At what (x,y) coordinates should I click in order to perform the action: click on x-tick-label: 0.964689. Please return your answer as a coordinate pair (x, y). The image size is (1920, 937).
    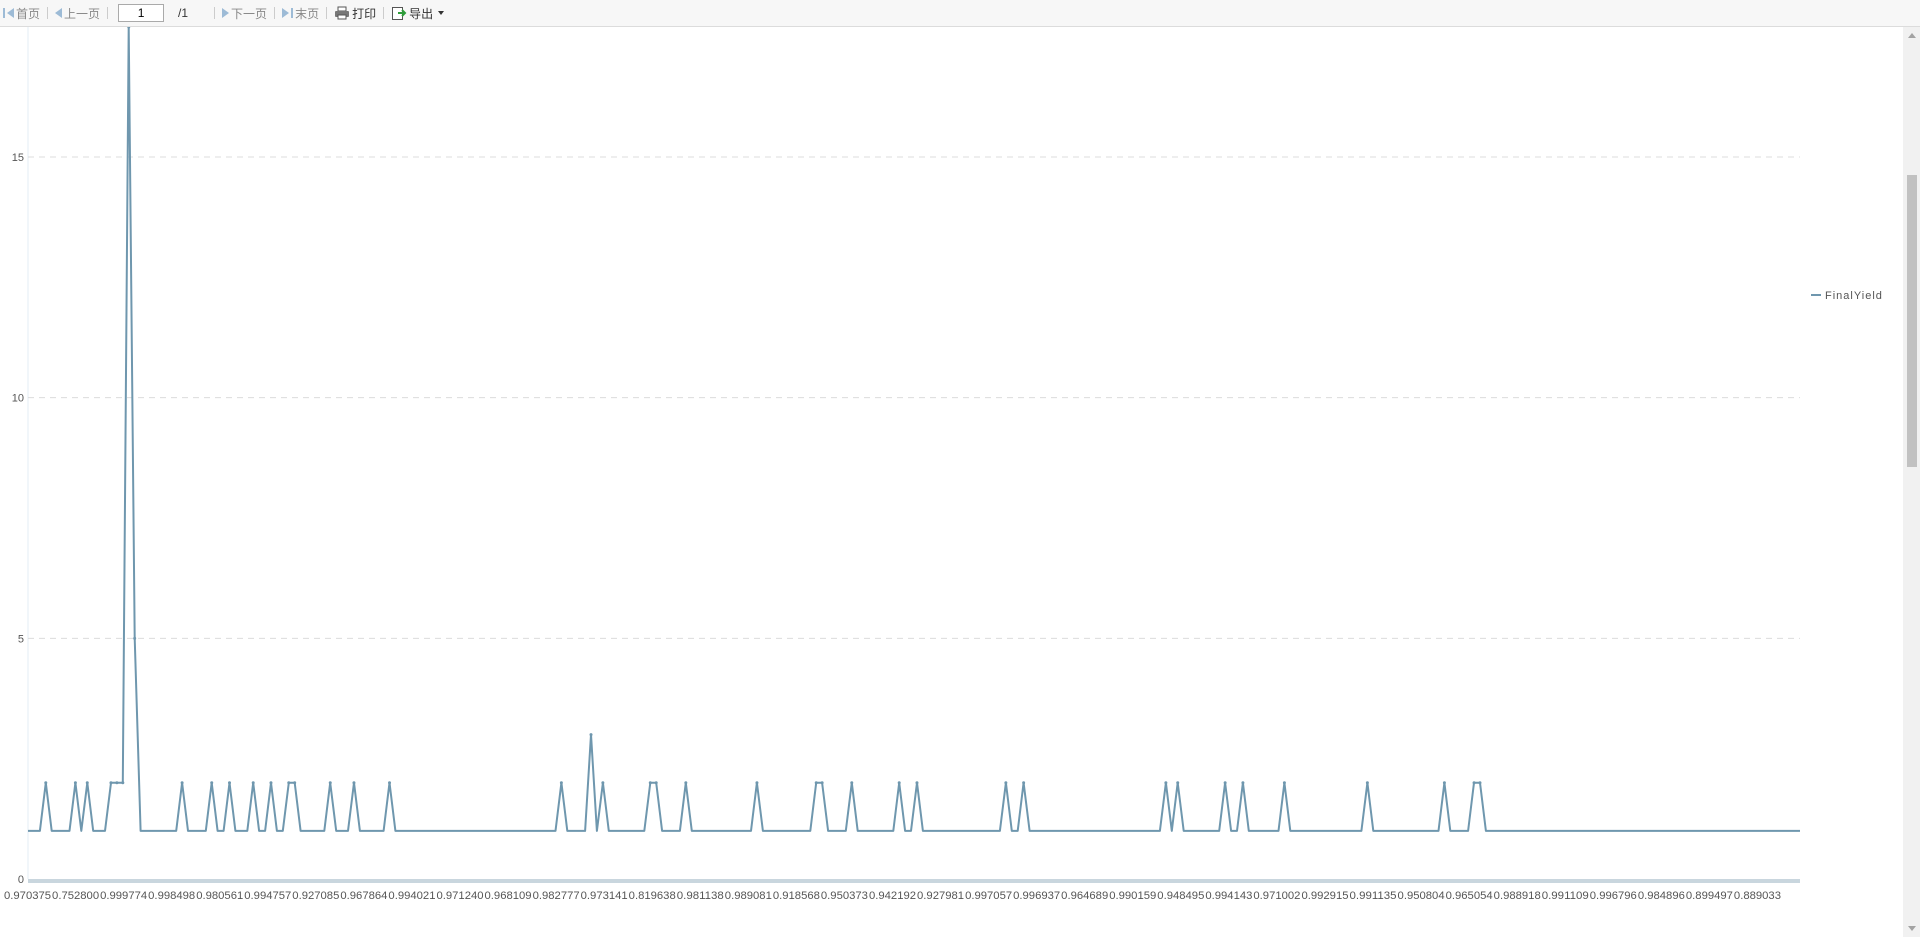
    Looking at the image, I should click on (1084, 896).